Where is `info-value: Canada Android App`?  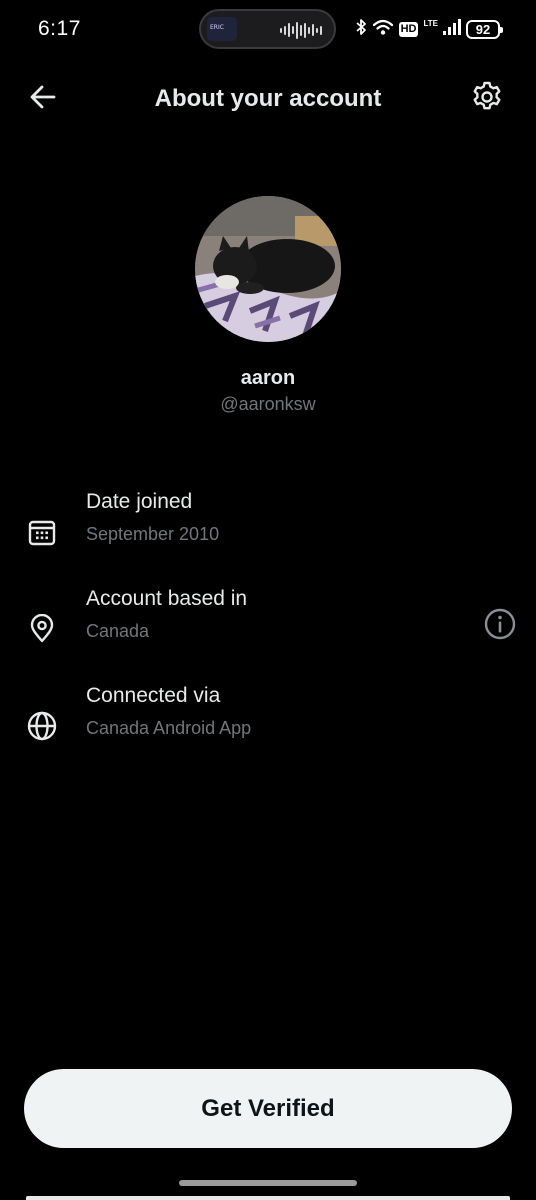
info-value: Canada Android App is located at coordinates (169, 728).